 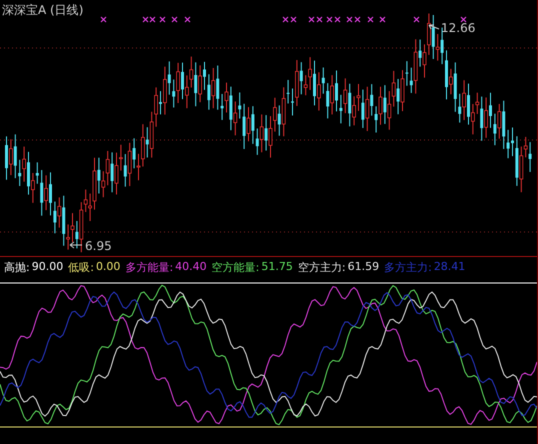 What do you see at coordinates (149, 267) in the screenshot?
I see `indicator-label: 多方能量:` at bounding box center [149, 267].